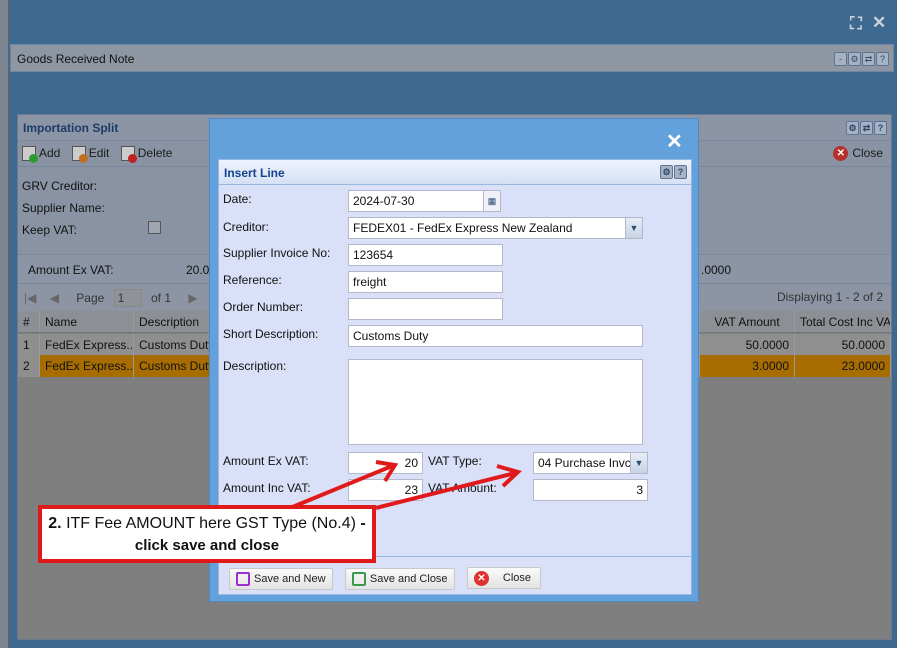 This screenshot has width=897, height=648. What do you see at coordinates (341, 487) in the screenshot?
I see `arrow-to-amount` at bounding box center [341, 487].